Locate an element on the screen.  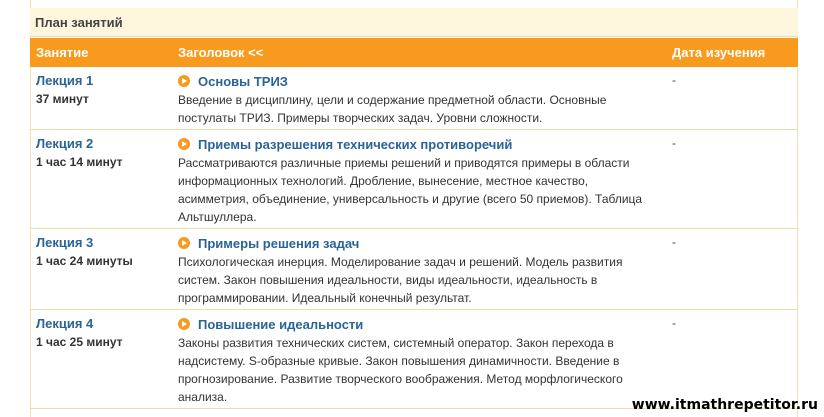
lecture-duration: 1 час 14 минут is located at coordinates (79, 162).